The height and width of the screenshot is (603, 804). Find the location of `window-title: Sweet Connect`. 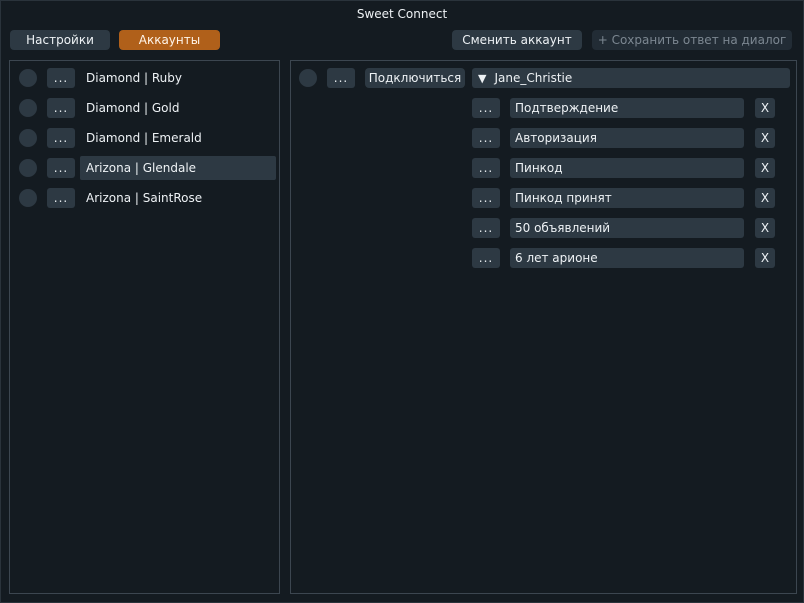

window-title: Sweet Connect is located at coordinates (402, 14).